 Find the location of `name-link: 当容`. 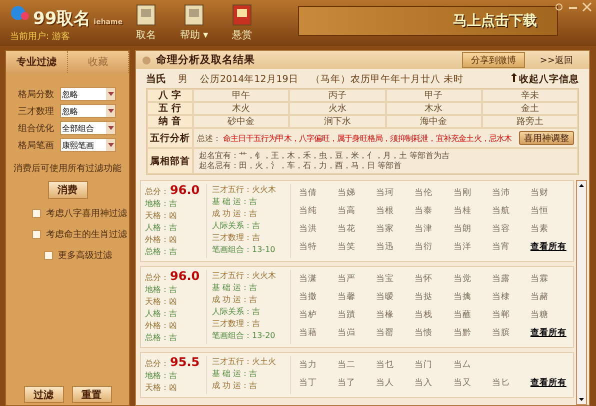

name-link: 当容 is located at coordinates (511, 229).